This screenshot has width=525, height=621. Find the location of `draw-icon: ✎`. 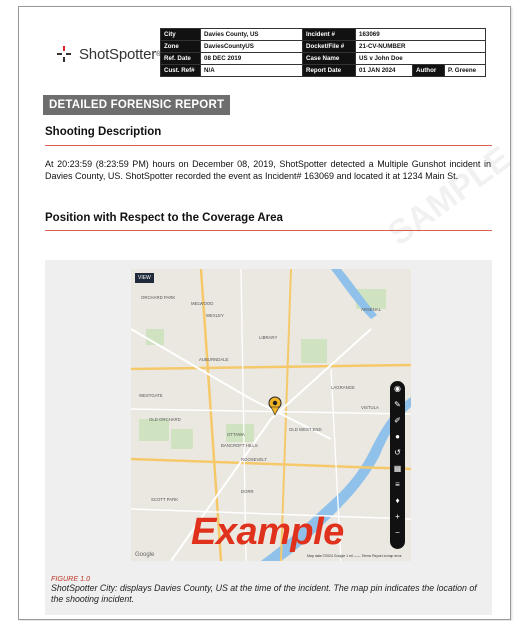

draw-icon: ✎ is located at coordinates (397, 405).